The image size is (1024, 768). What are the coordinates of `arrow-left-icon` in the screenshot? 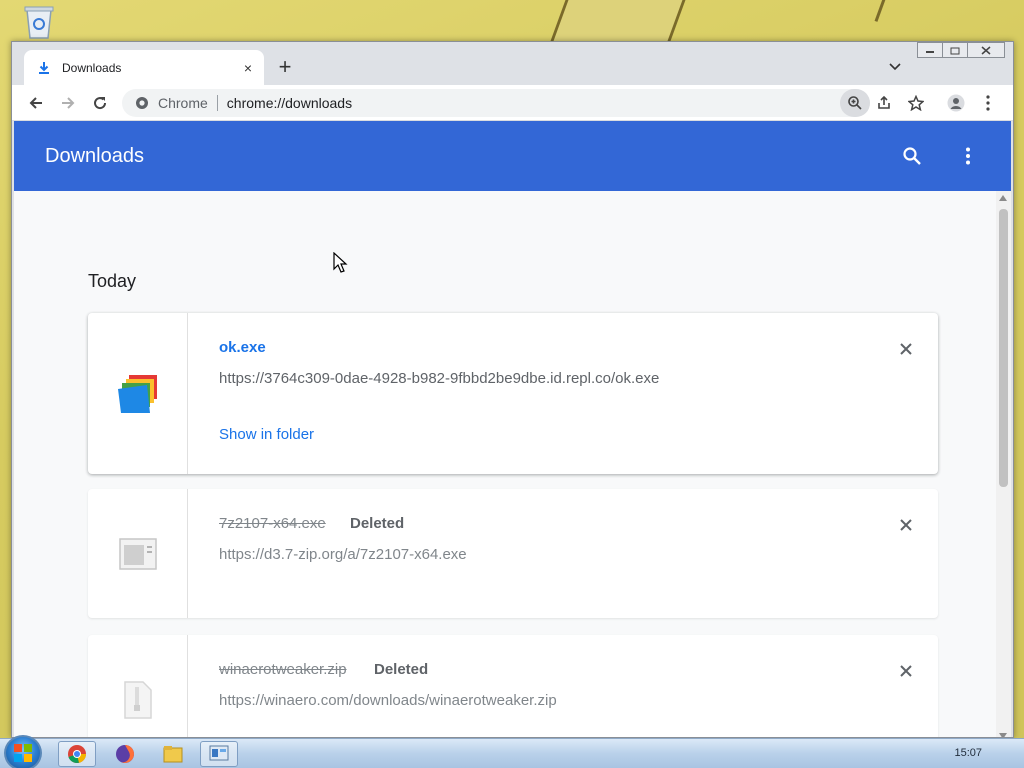 It's located at (35, 103).